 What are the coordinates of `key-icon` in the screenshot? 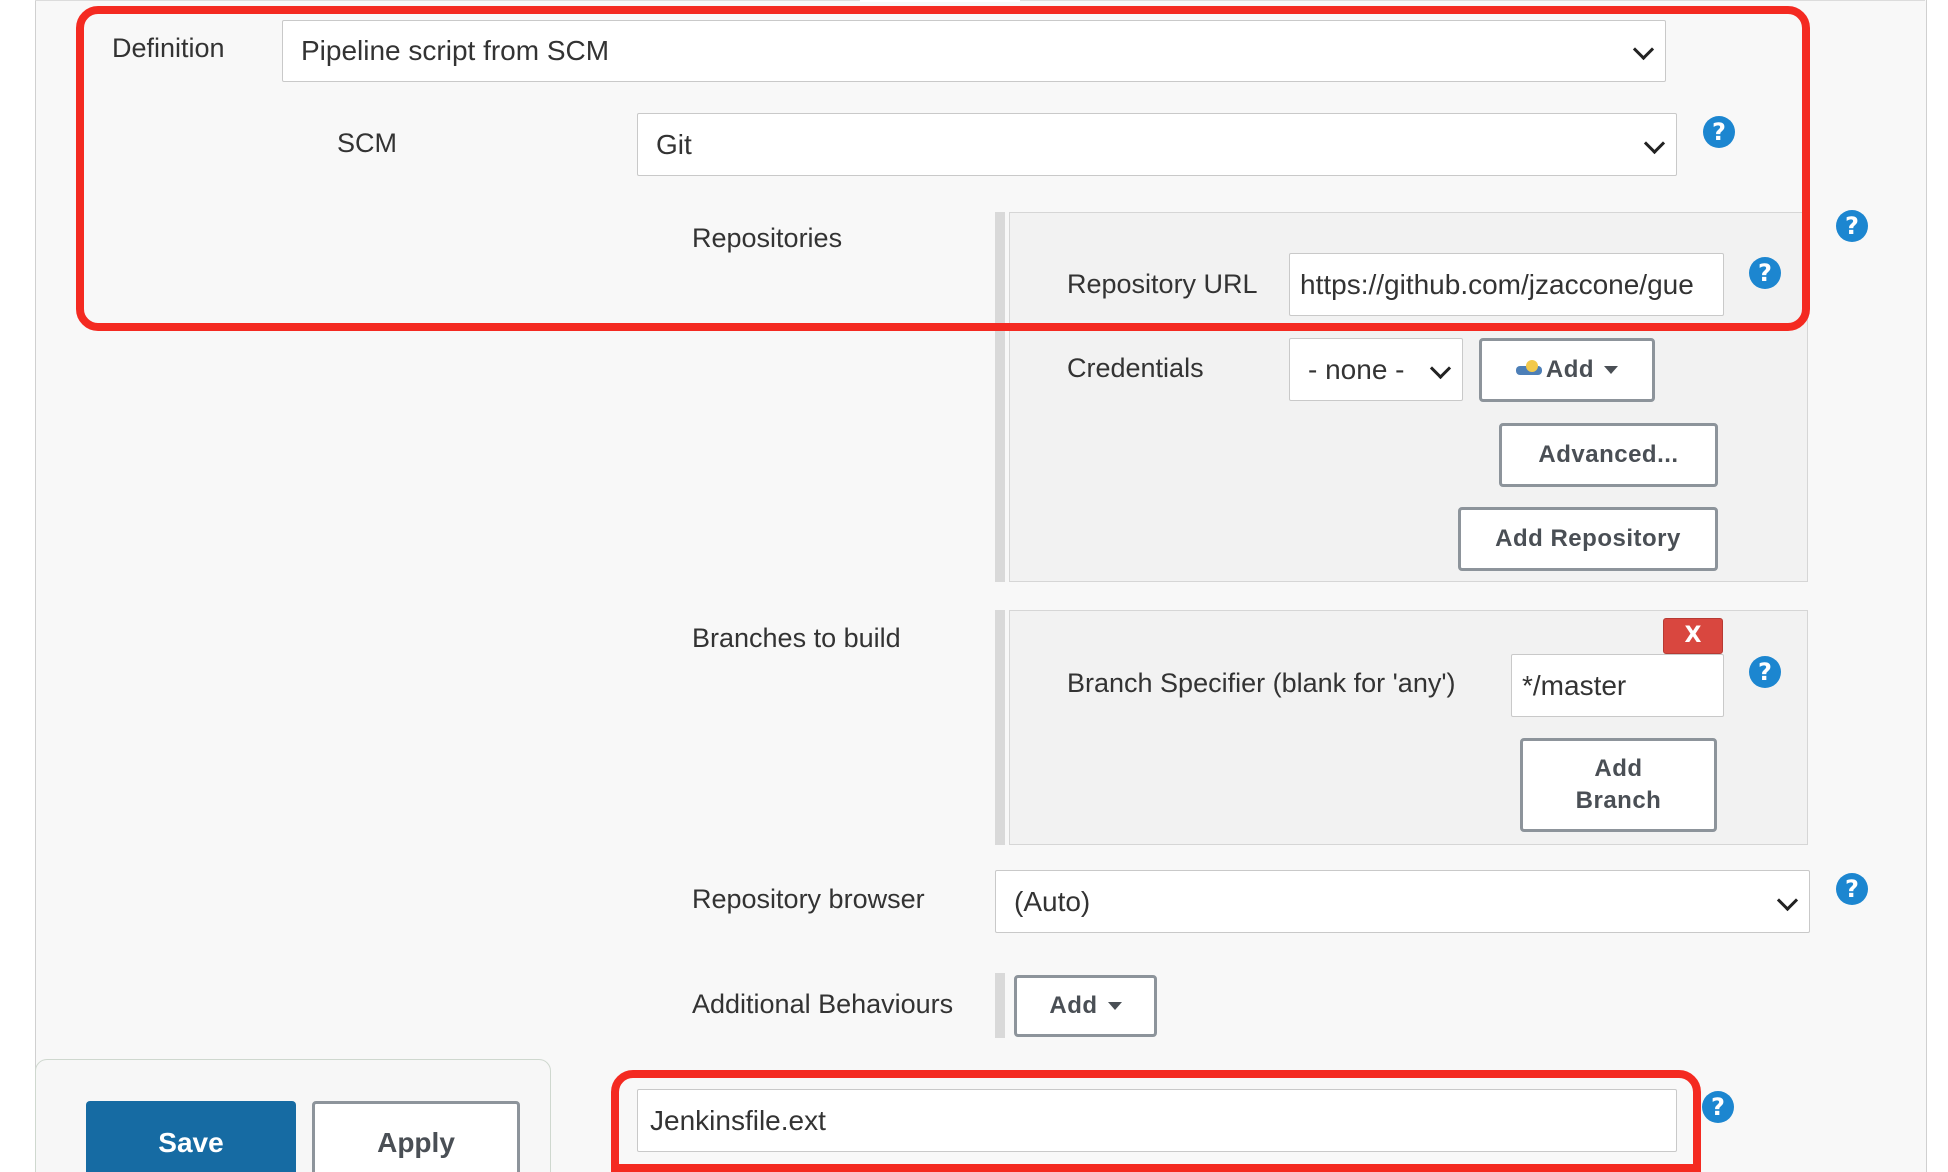 It's located at (1529, 370).